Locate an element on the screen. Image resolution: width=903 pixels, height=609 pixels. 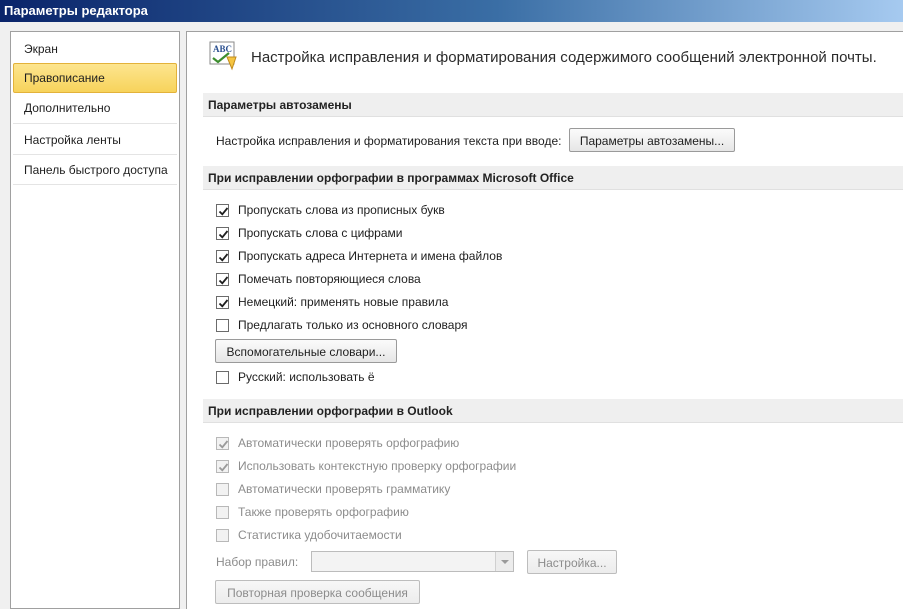
sidebar-item-screen: Экран is located at coordinates (95, 49).